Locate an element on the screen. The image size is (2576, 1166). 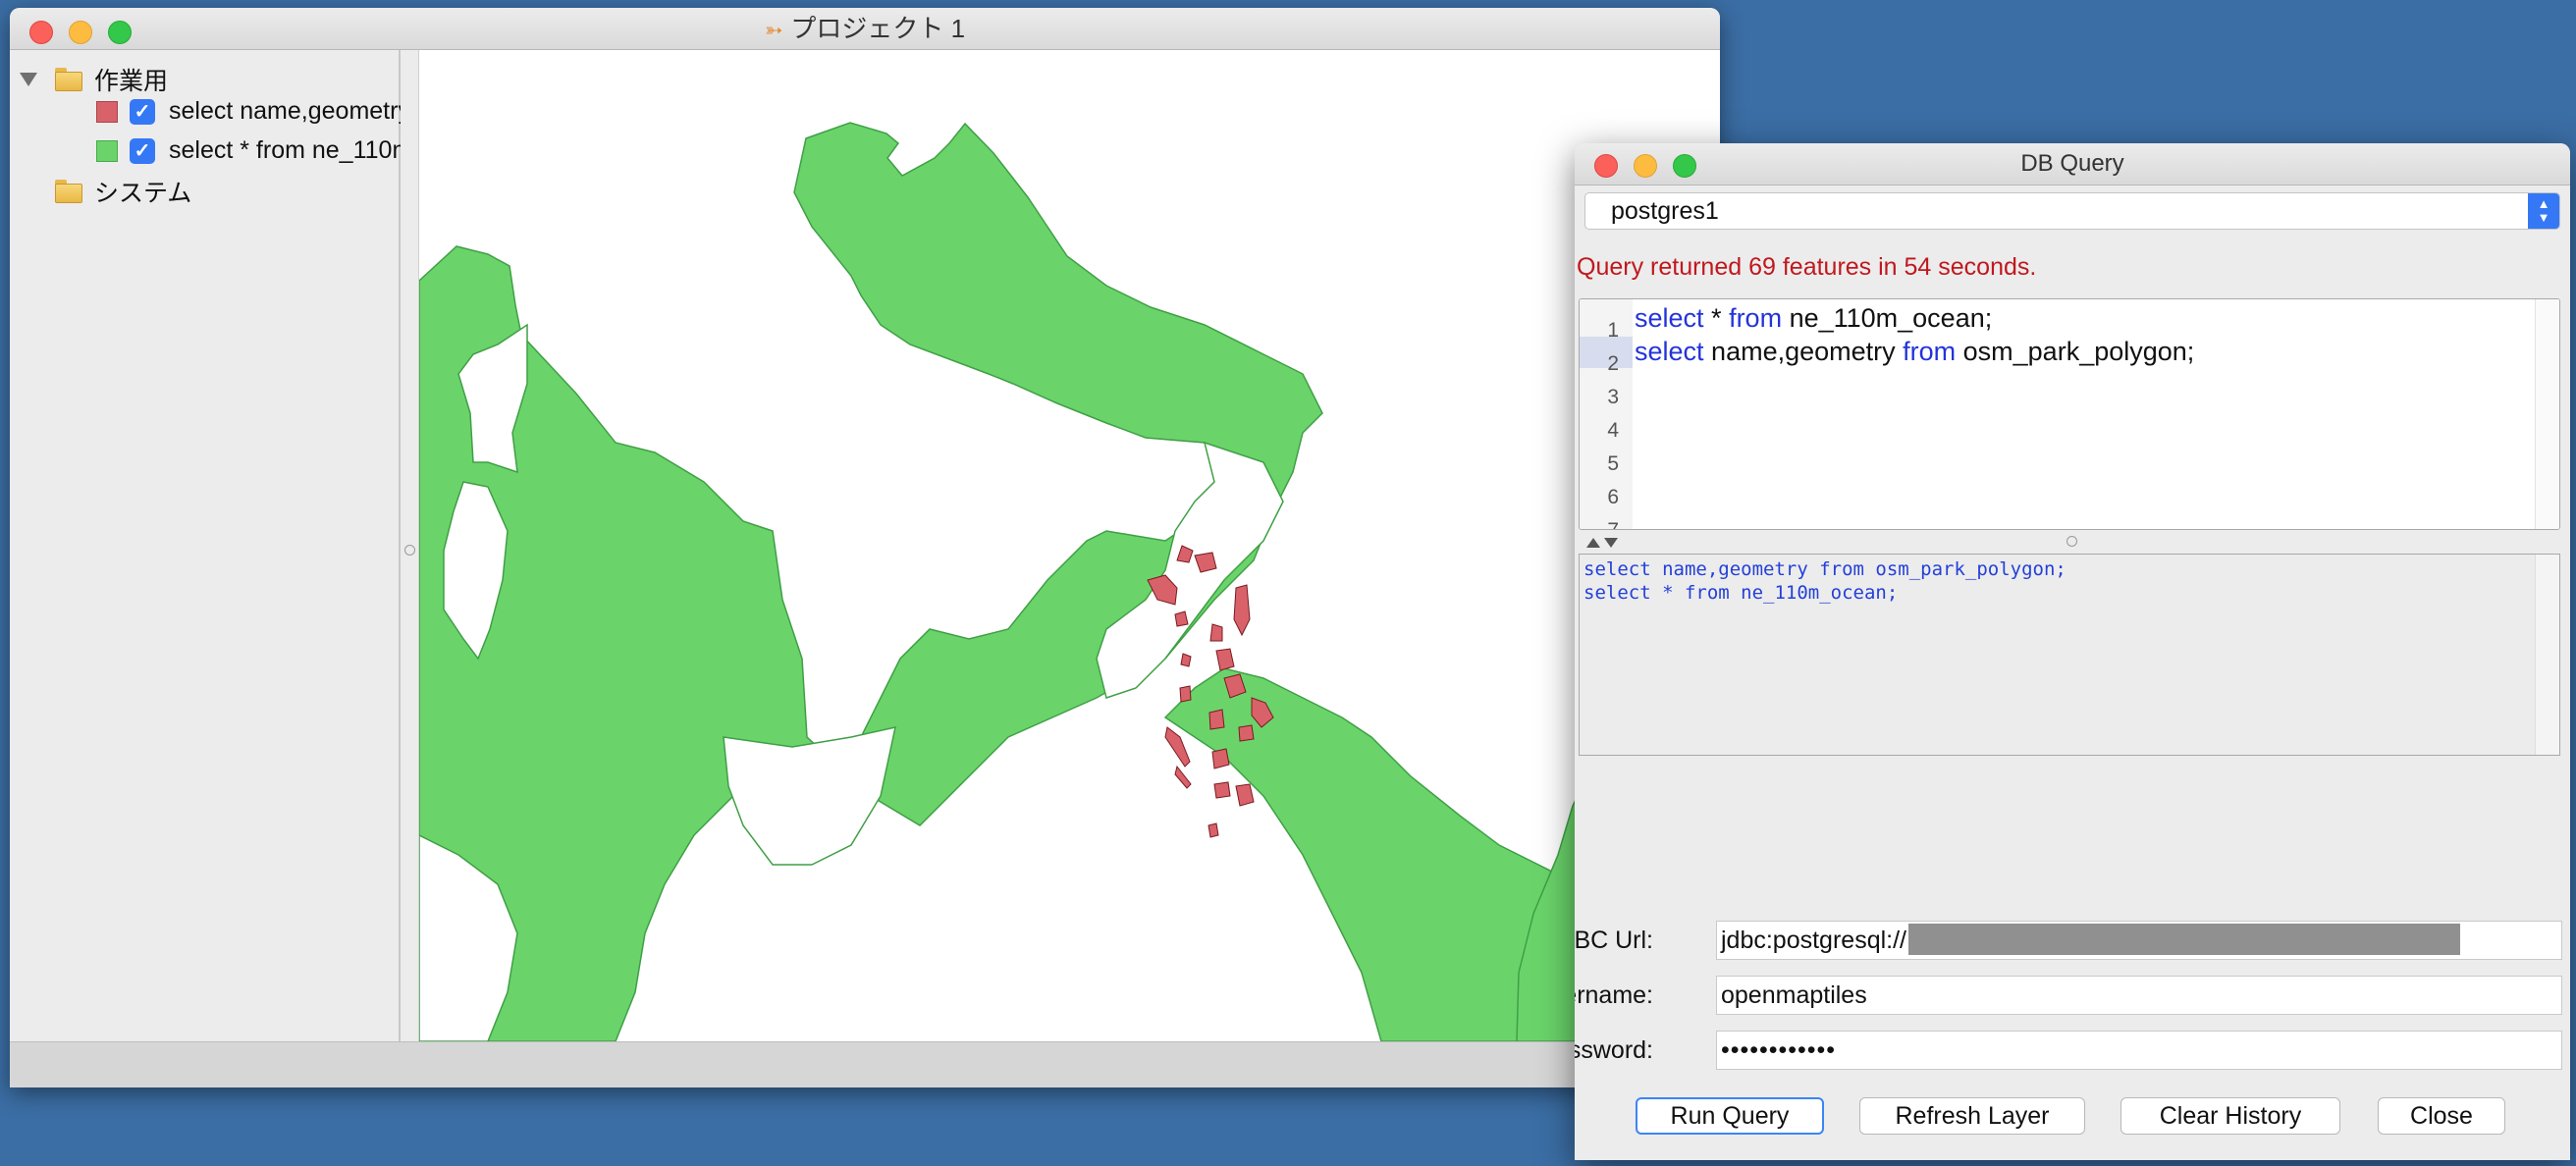
jdbc-url-label: JDBC Url: is located at coordinates (1614, 940).